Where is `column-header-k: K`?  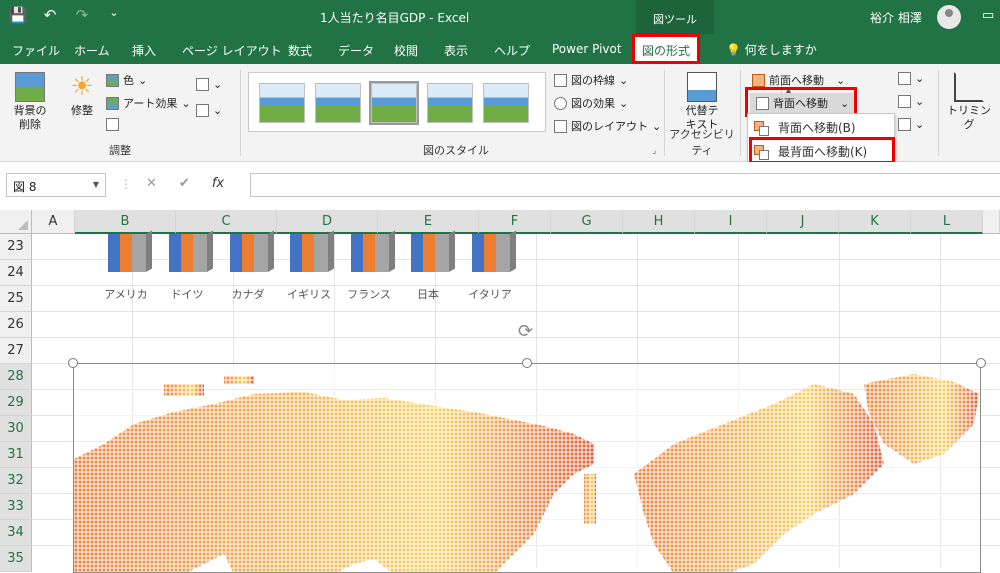
column-header-k: K is located at coordinates (875, 222).